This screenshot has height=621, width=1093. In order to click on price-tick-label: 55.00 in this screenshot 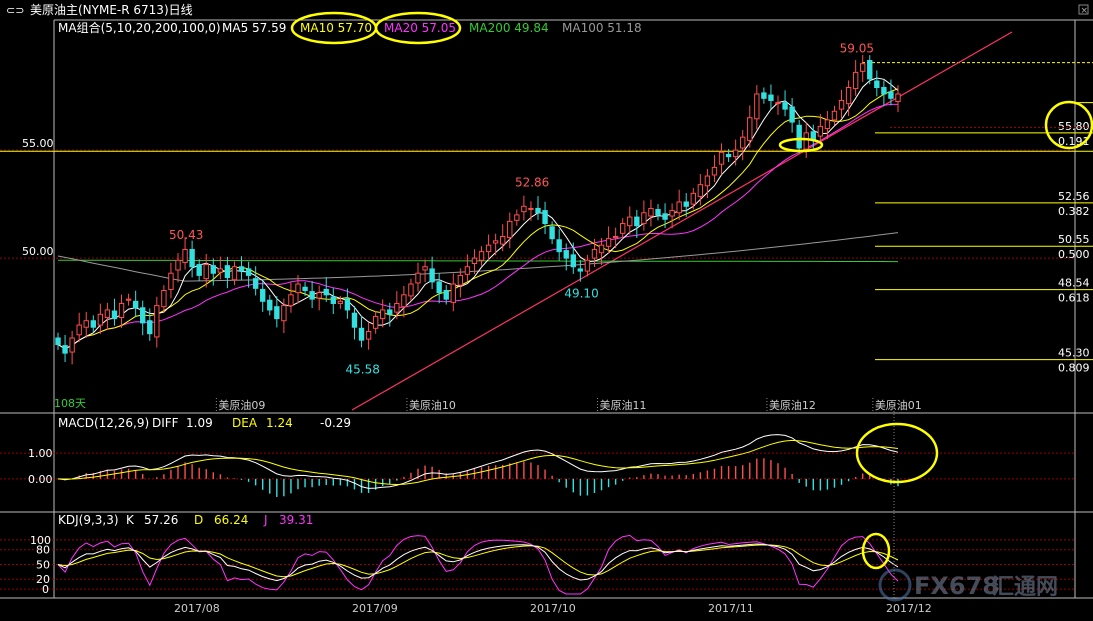, I will do `click(38, 143)`.